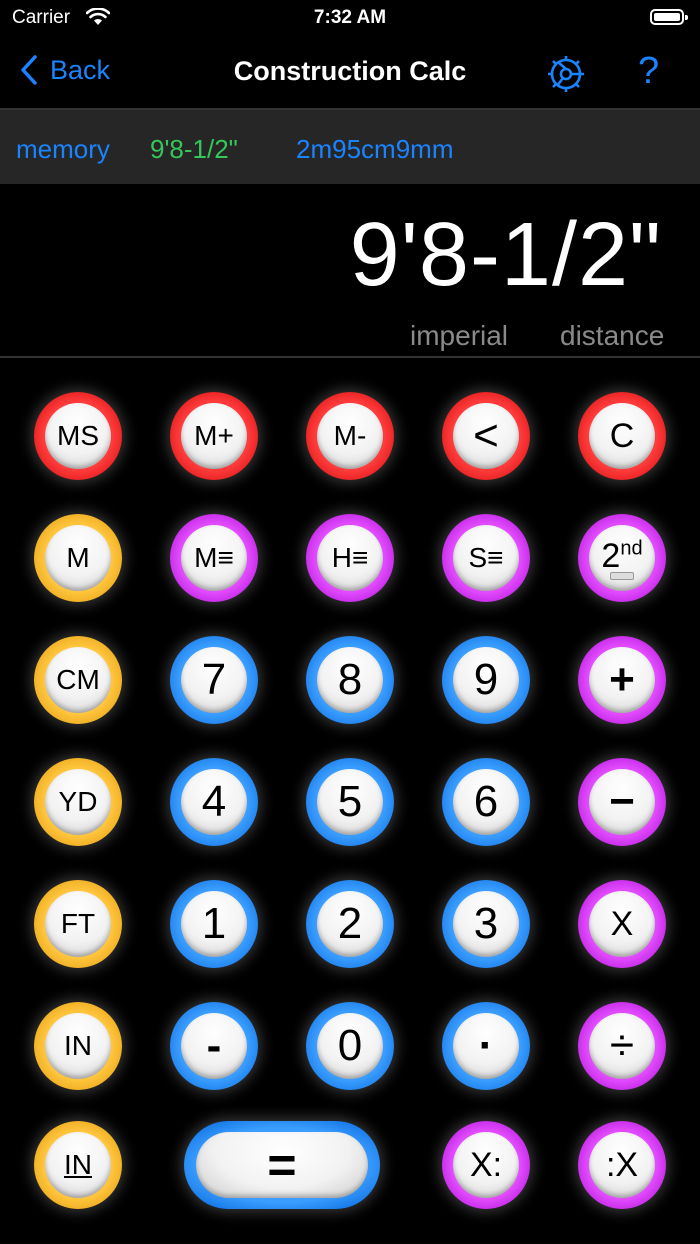  I want to click on key-label: M≡, so click(214, 558).